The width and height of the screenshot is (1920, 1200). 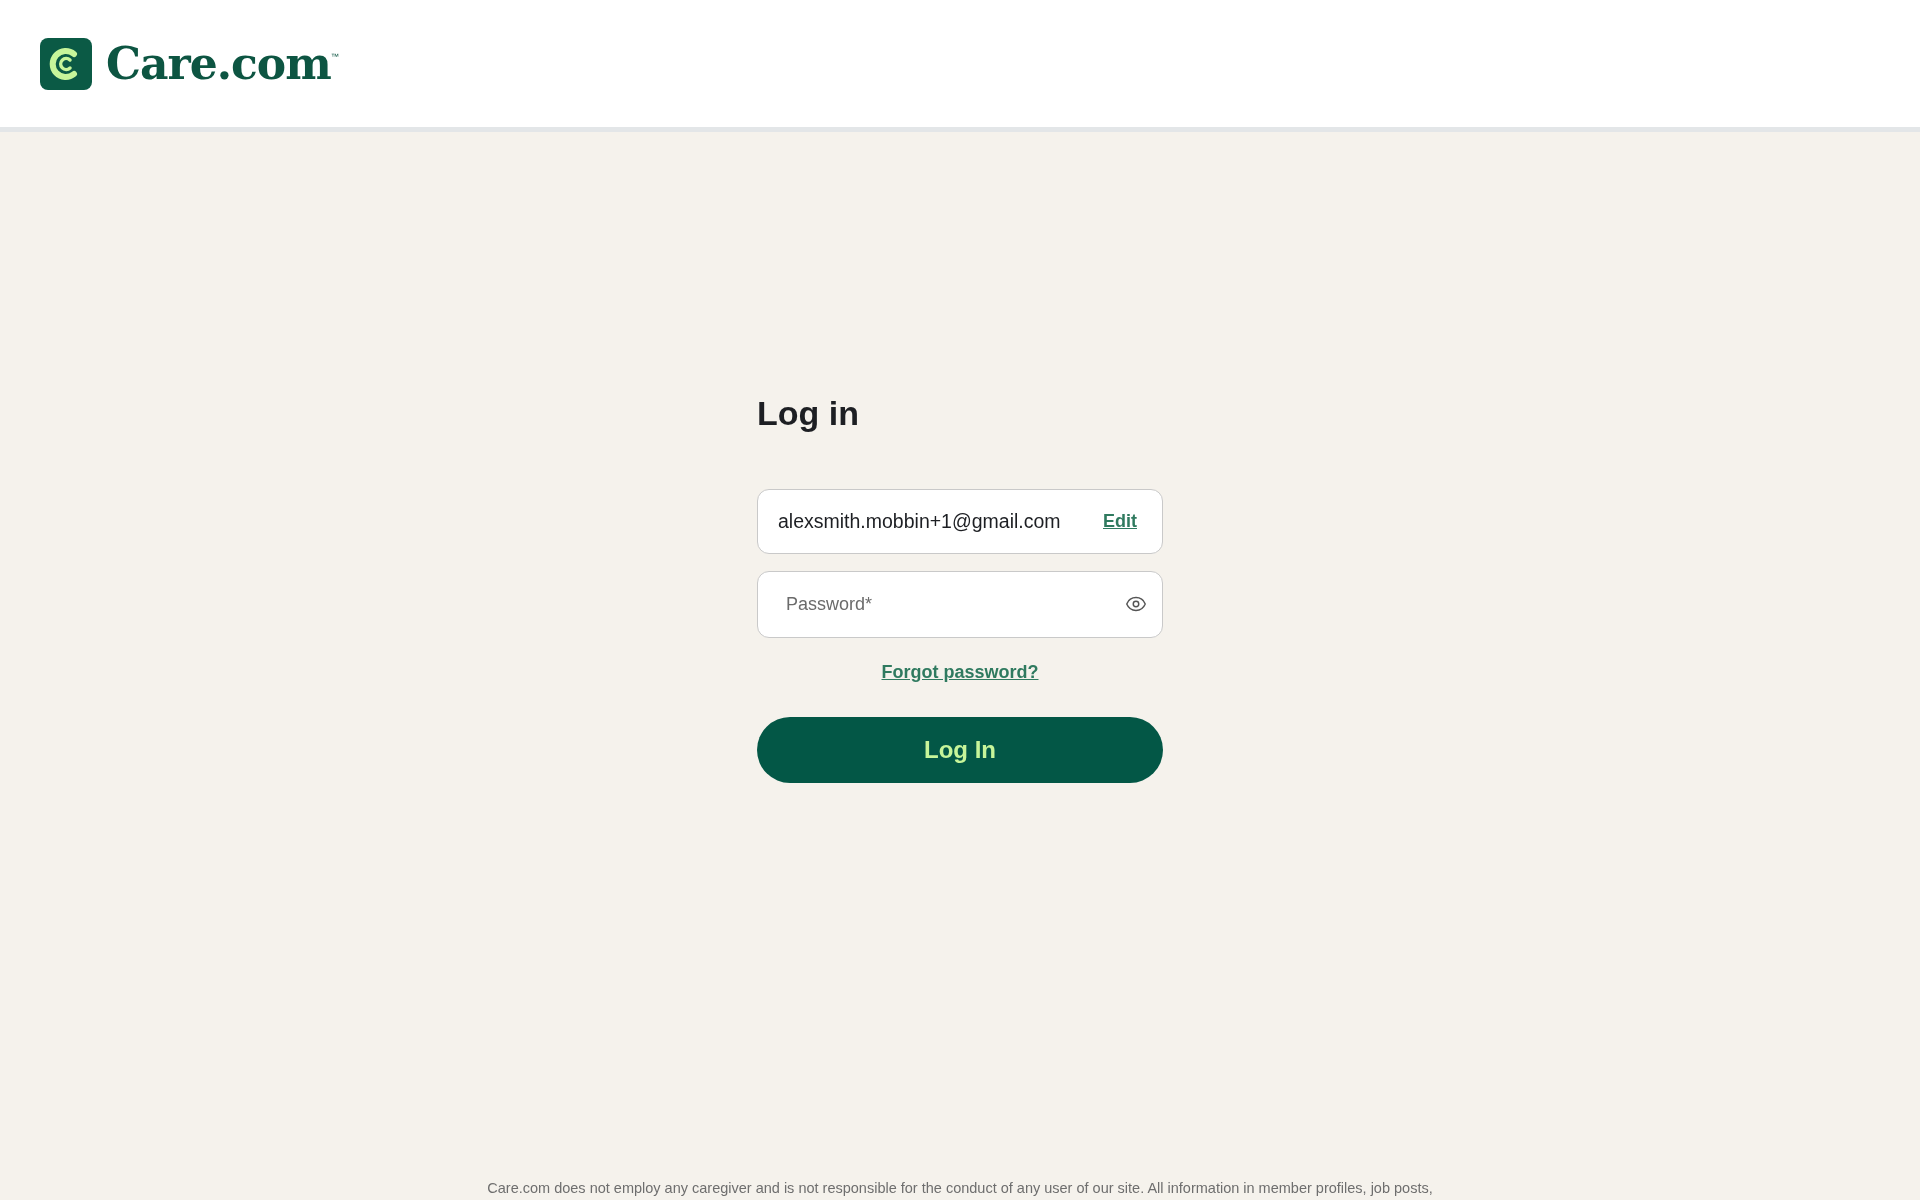 I want to click on login-button: Log In, so click(x=960, y=750).